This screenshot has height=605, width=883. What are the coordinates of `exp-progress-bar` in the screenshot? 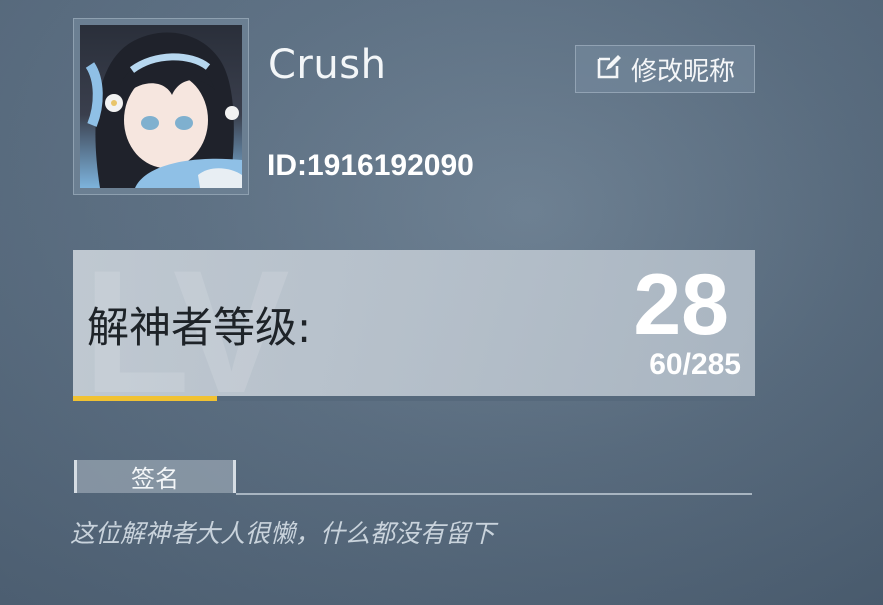 It's located at (414, 398).